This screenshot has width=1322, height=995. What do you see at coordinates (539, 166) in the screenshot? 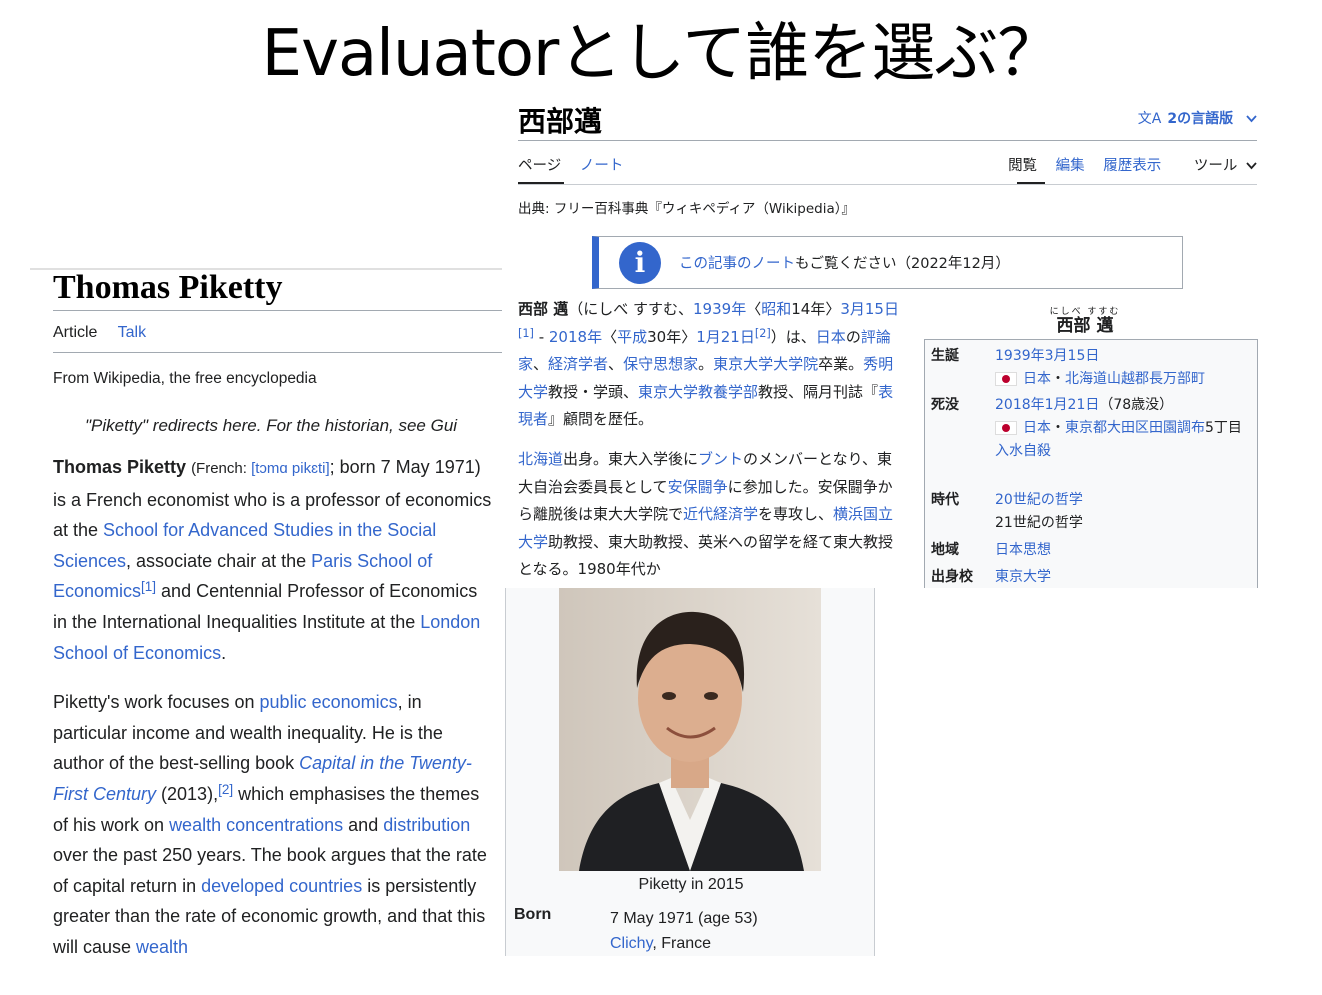
I see `tab-page: ページ` at bounding box center [539, 166].